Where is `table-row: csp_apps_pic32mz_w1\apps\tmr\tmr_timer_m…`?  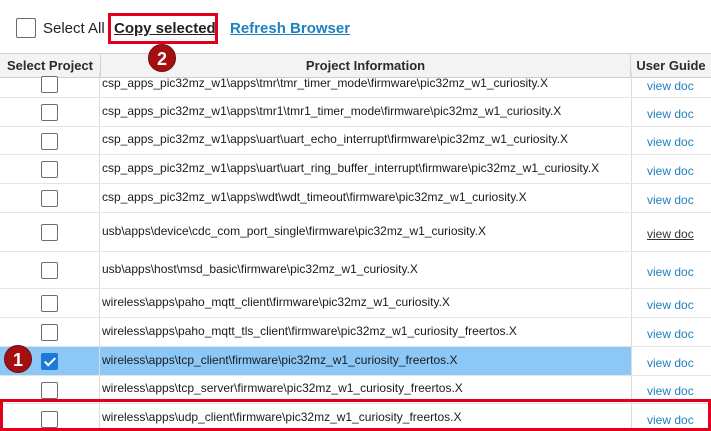 table-row: csp_apps_pic32mz_w1\apps\tmr\tmr_timer_m… is located at coordinates (355, 84).